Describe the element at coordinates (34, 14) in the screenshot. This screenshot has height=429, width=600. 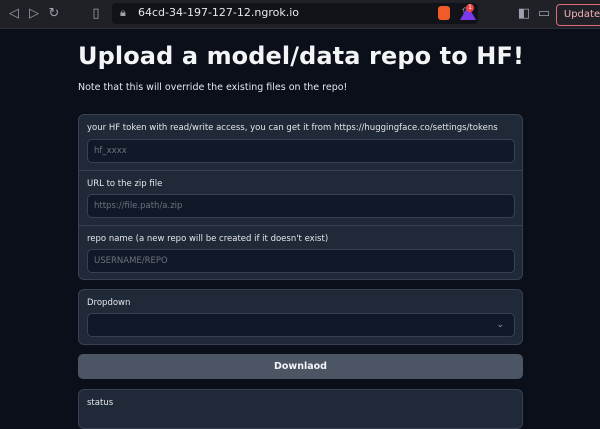
I see `forward-icon: ▷` at that location.